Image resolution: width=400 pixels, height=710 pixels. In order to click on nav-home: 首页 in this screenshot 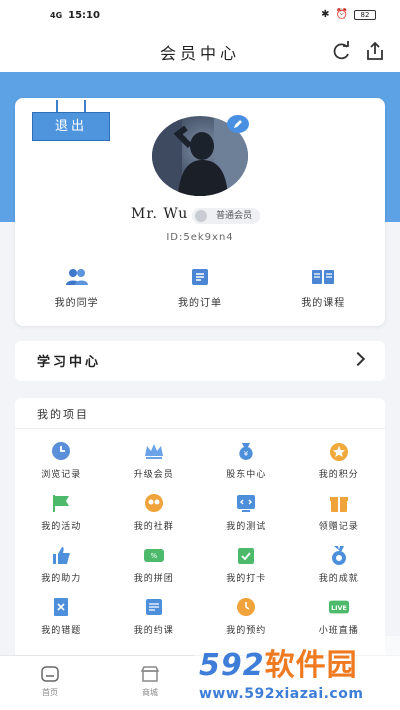, I will do `click(50, 683)`.